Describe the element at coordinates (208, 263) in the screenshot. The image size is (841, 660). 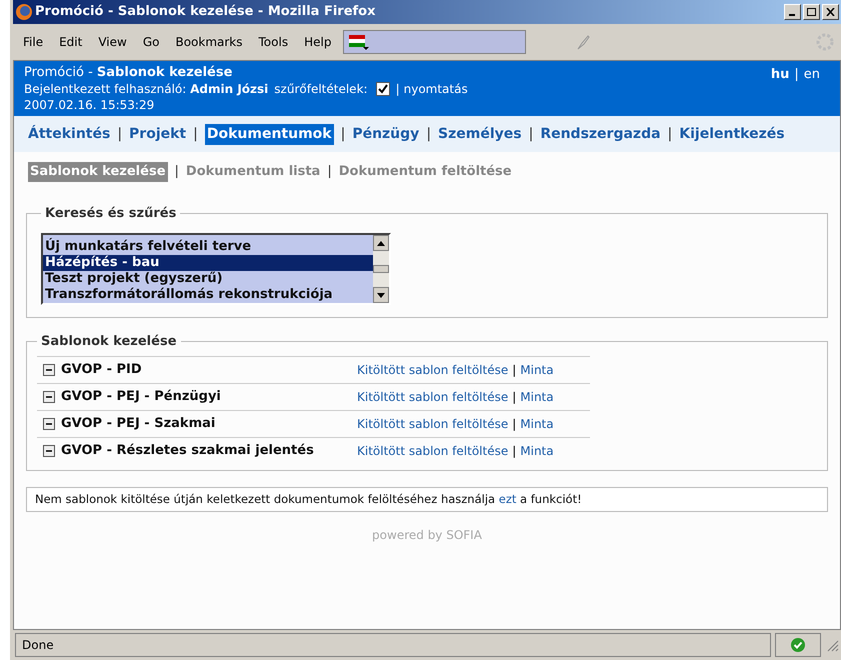
I see `project-option: Házépítés - bau` at that location.